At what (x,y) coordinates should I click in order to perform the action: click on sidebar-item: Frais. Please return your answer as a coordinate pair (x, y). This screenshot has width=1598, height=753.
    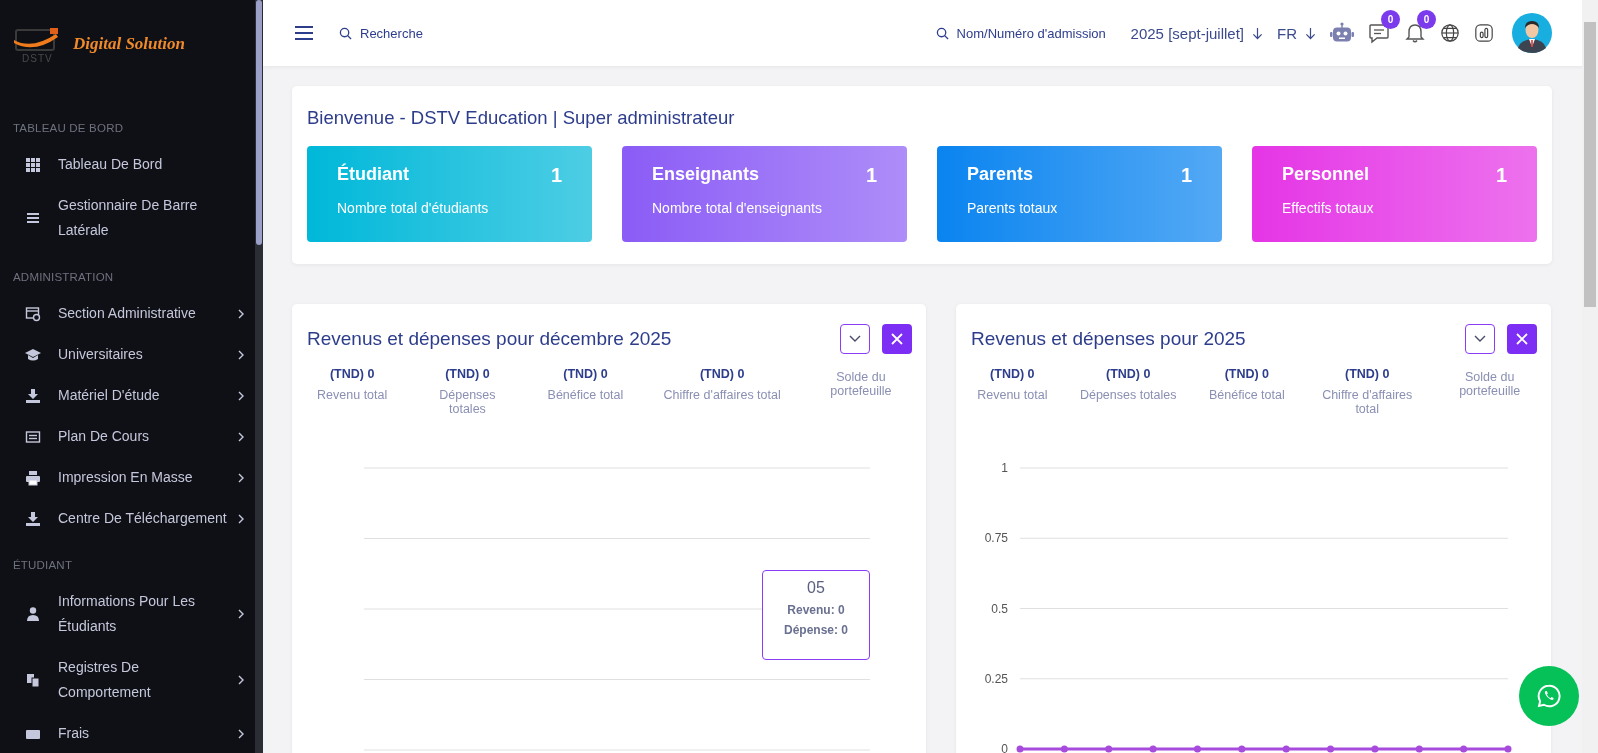
    Looking at the image, I should click on (127, 733).